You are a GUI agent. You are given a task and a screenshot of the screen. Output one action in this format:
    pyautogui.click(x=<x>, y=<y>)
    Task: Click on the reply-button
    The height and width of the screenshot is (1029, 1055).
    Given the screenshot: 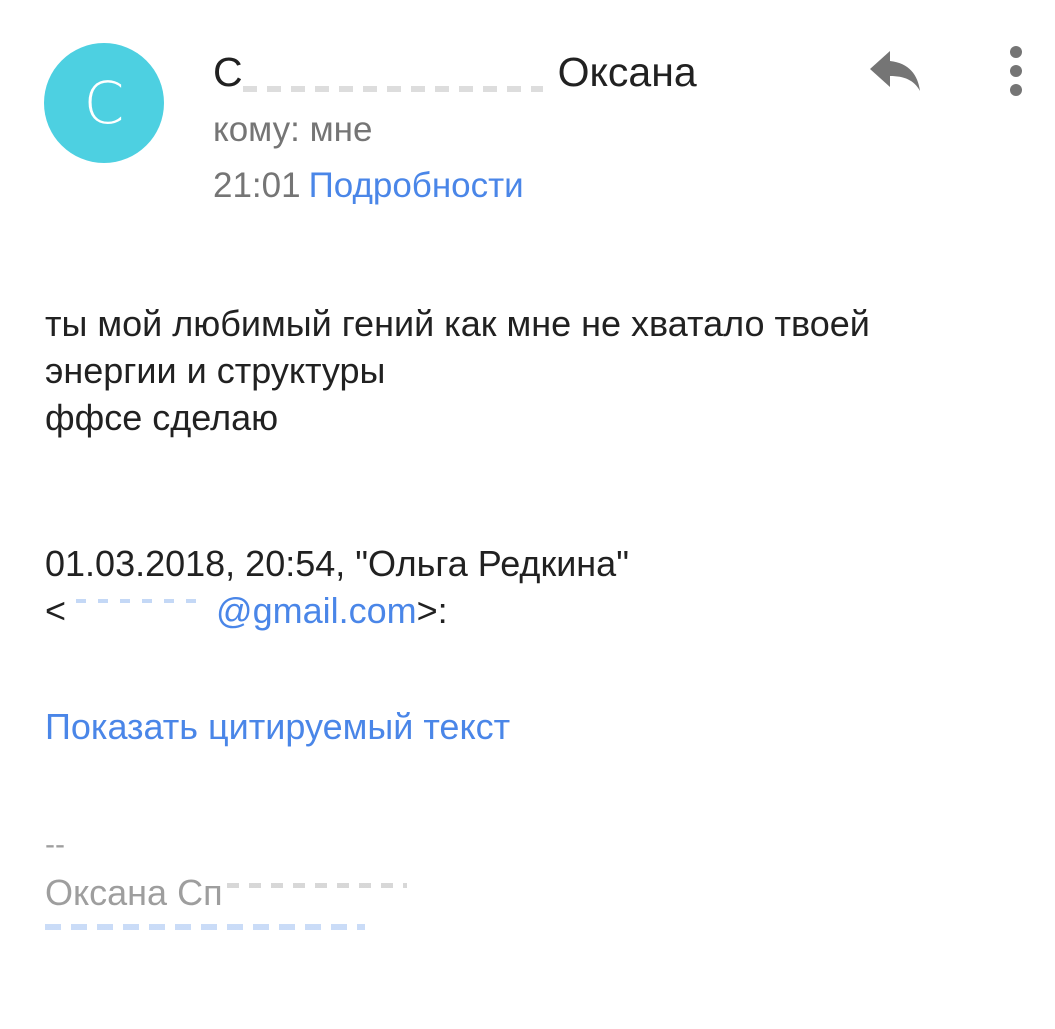 What is the action you would take?
    pyautogui.click(x=895, y=71)
    